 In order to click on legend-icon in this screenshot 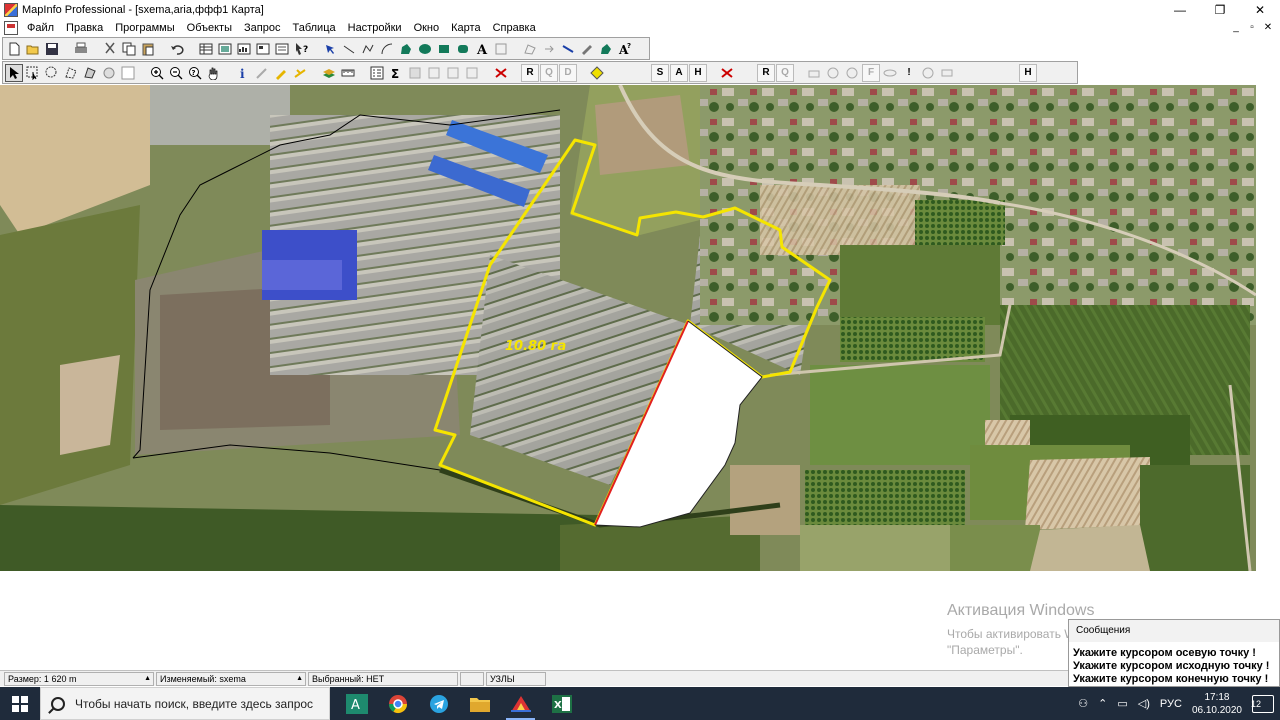, I will do `click(377, 73)`.